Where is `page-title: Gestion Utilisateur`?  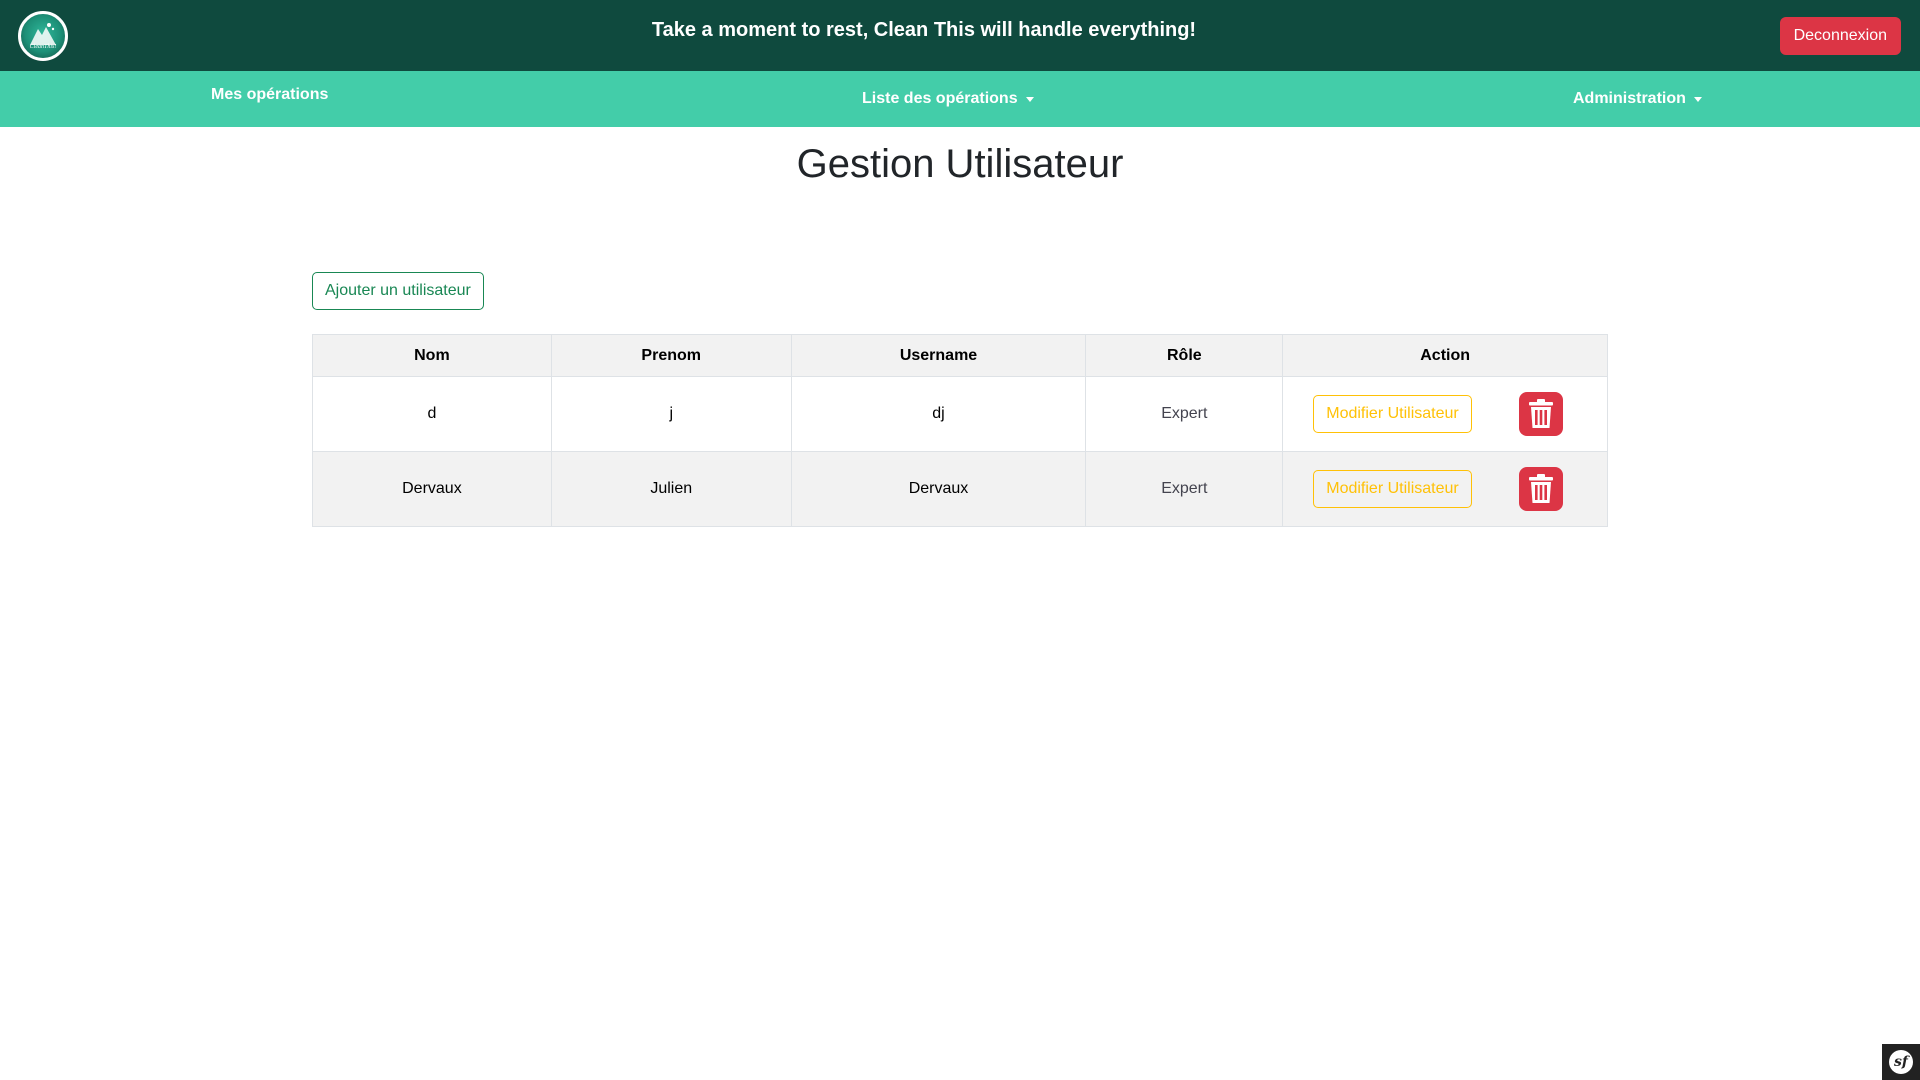
page-title: Gestion Utilisateur is located at coordinates (960, 164).